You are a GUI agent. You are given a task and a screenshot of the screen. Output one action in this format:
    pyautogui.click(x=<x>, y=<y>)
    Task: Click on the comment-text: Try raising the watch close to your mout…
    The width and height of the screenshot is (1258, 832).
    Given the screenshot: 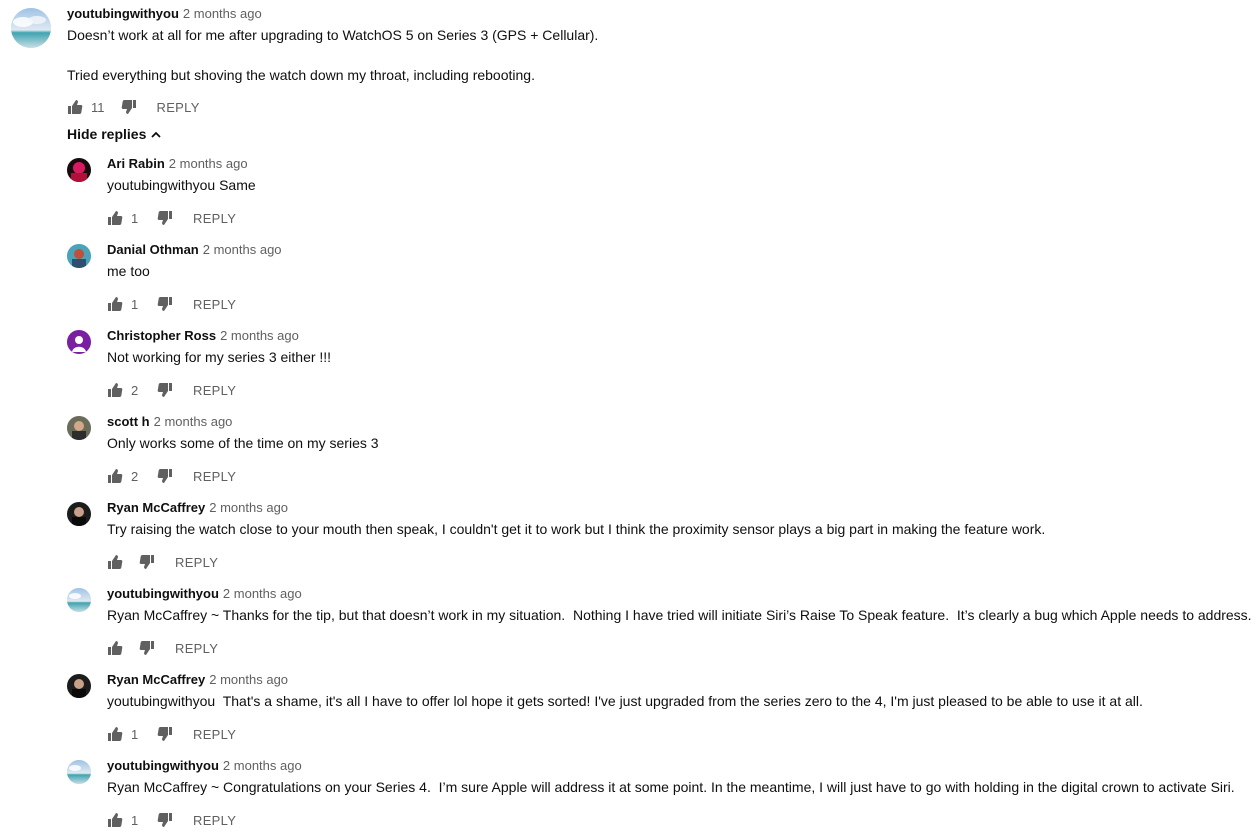 What is the action you would take?
    pyautogui.click(x=576, y=529)
    